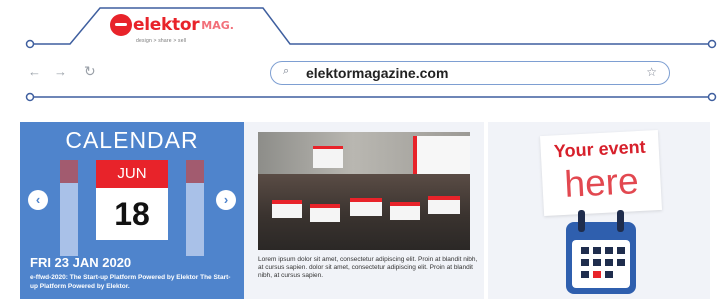 The image size is (718, 299). Describe the element at coordinates (364, 191) in the screenshot. I see `news-photo` at that location.